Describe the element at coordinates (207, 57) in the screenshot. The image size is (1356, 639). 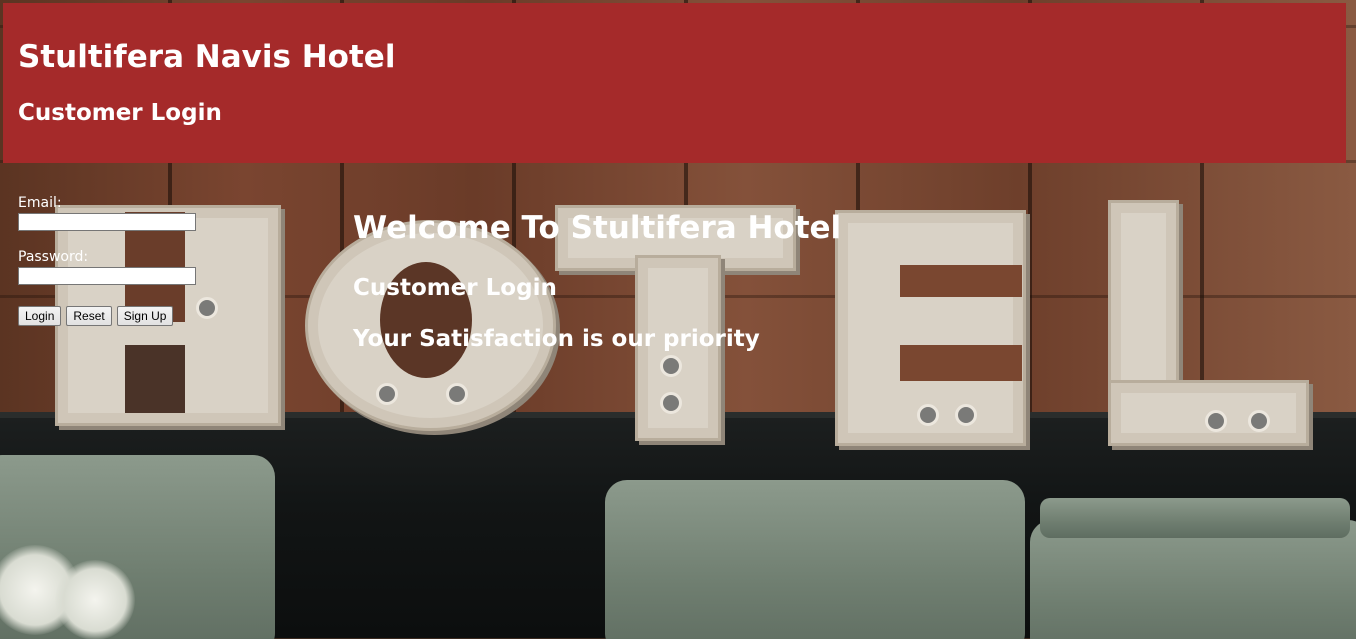
I see `site-title: Stultifera Navis Hotel` at that location.